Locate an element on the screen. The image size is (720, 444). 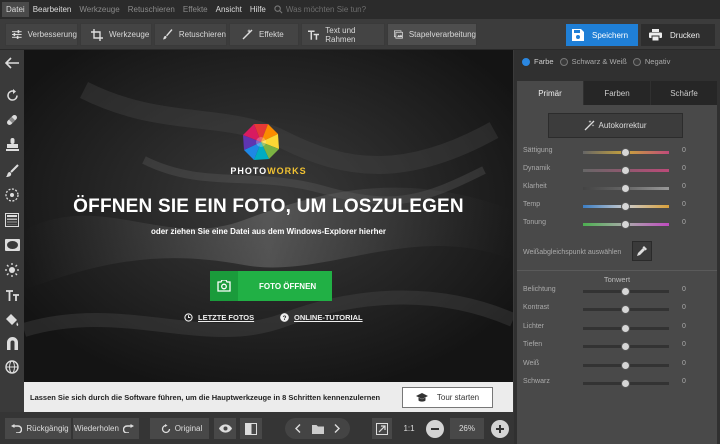
bucket-icon is located at coordinates (12, 320).